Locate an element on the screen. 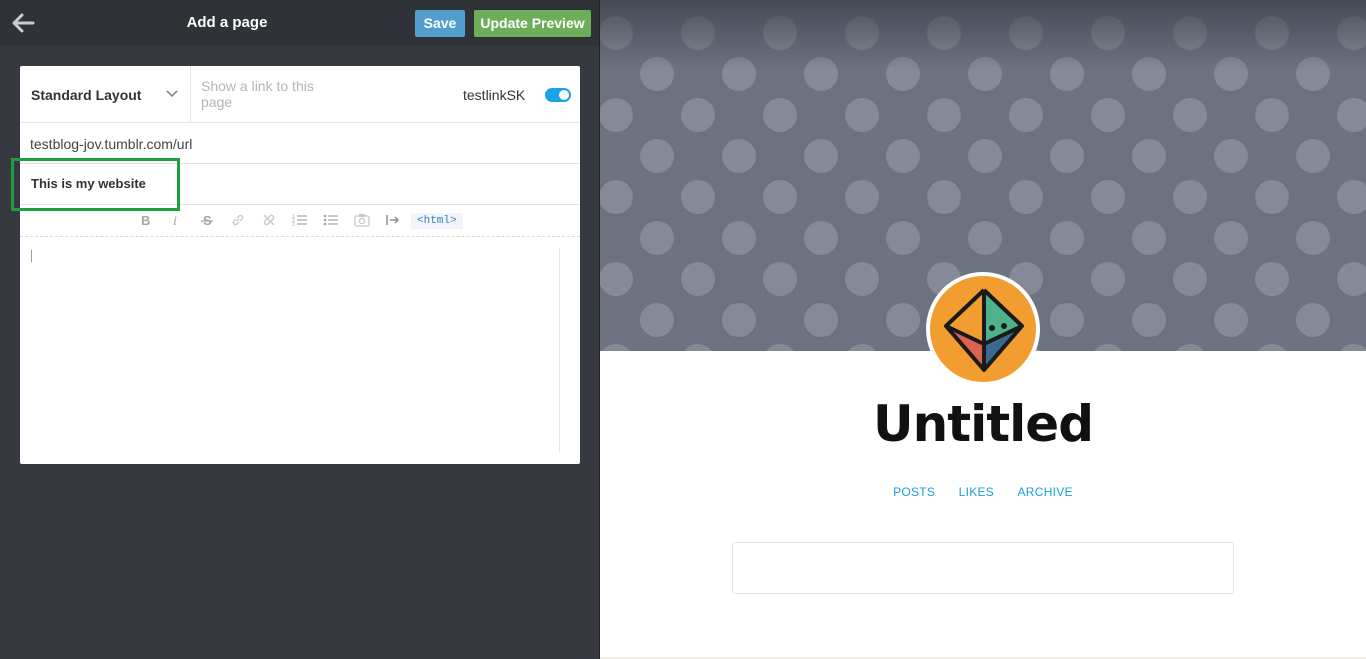 The height and width of the screenshot is (659, 1366). page-body-editor is located at coordinates (300, 351).